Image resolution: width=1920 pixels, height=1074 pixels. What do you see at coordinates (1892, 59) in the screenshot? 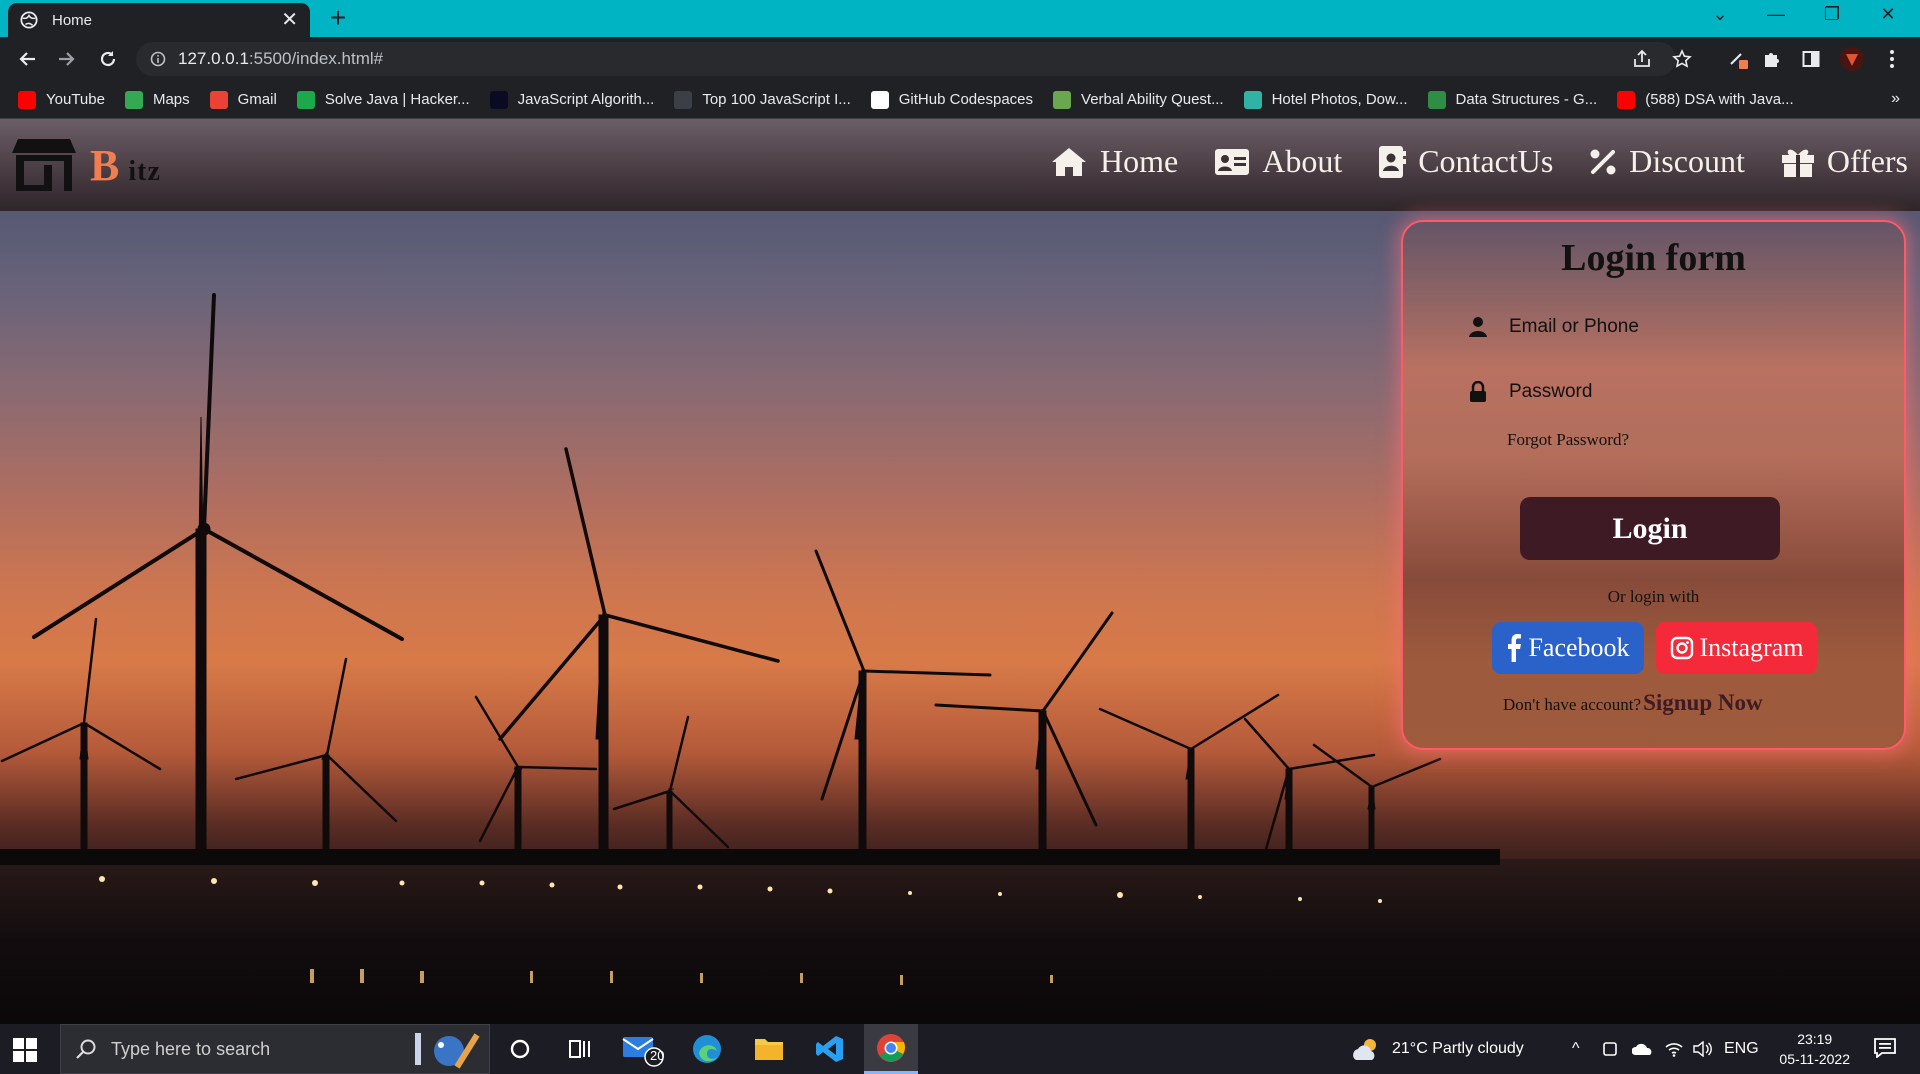
I see `chrome-menu-icon` at bounding box center [1892, 59].